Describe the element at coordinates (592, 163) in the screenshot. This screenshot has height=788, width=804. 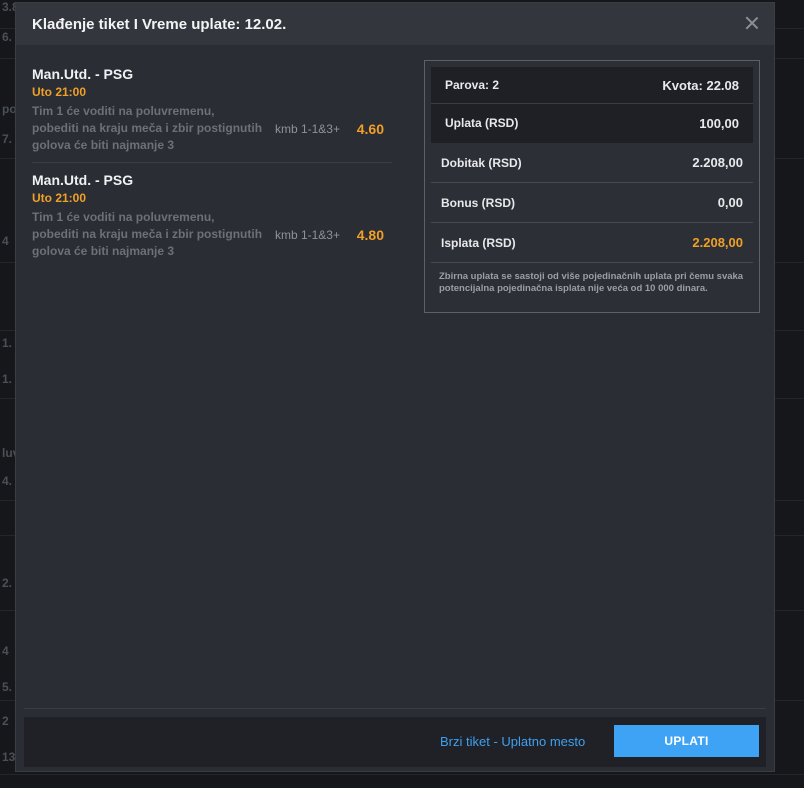
I see `summary-win-row: Dobitak (RSD) 2.208,00` at that location.